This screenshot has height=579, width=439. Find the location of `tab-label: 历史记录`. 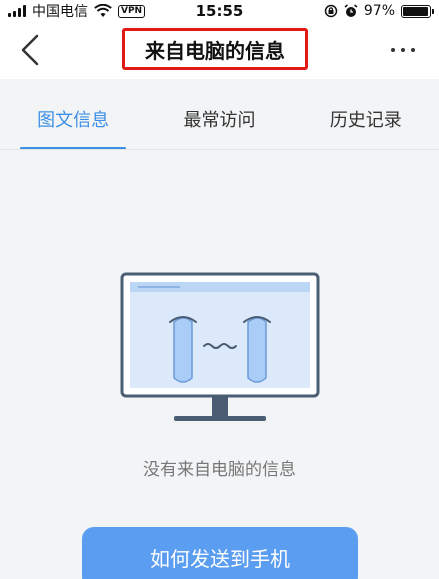

tab-label: 历史记录 is located at coordinates (365, 120).